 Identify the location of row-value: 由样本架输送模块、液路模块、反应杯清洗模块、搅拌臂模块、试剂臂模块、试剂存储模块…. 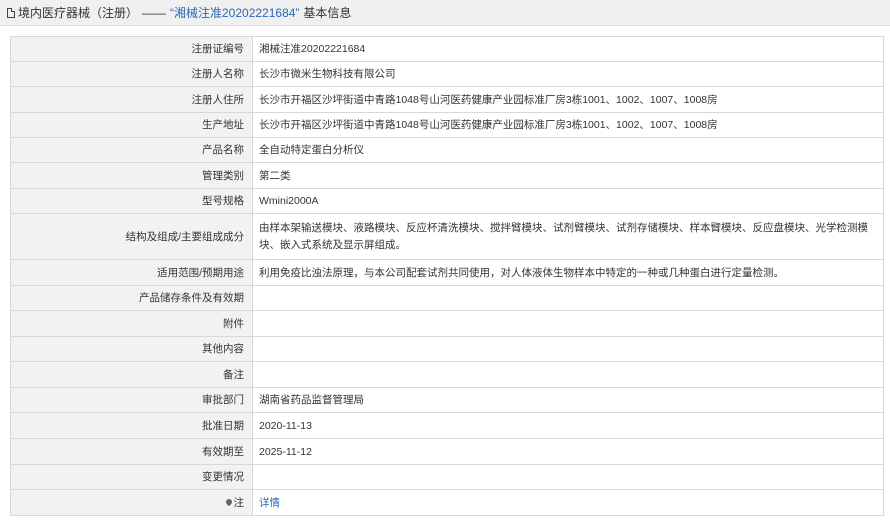
(568, 236).